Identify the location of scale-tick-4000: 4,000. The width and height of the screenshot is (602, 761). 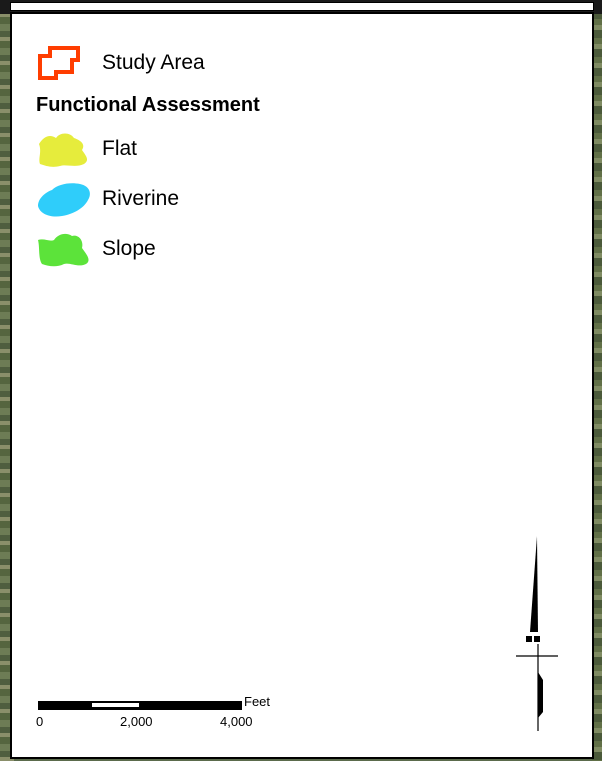
(236, 721).